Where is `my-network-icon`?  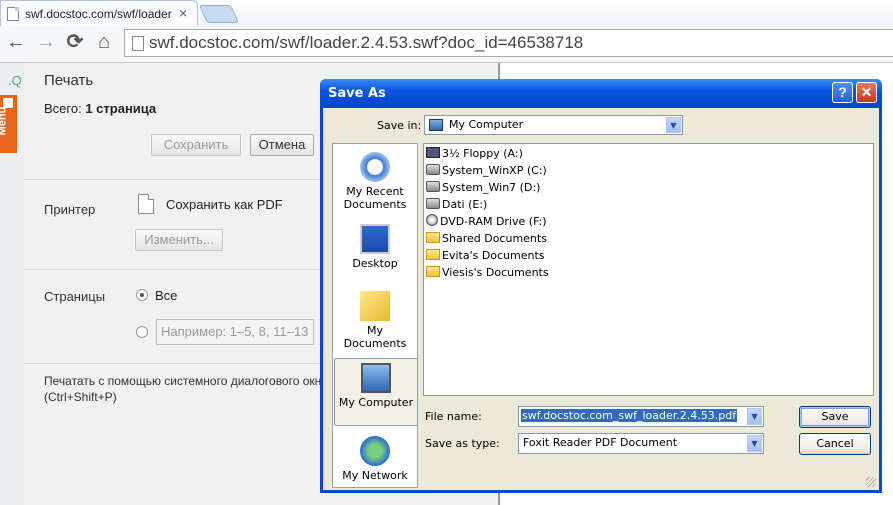 my-network-icon is located at coordinates (375, 451).